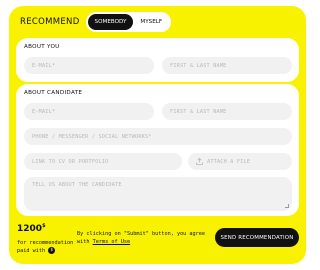 The image size is (320, 270). I want to click on candidate-name-field: FIRST & LAST NAME, so click(227, 111).